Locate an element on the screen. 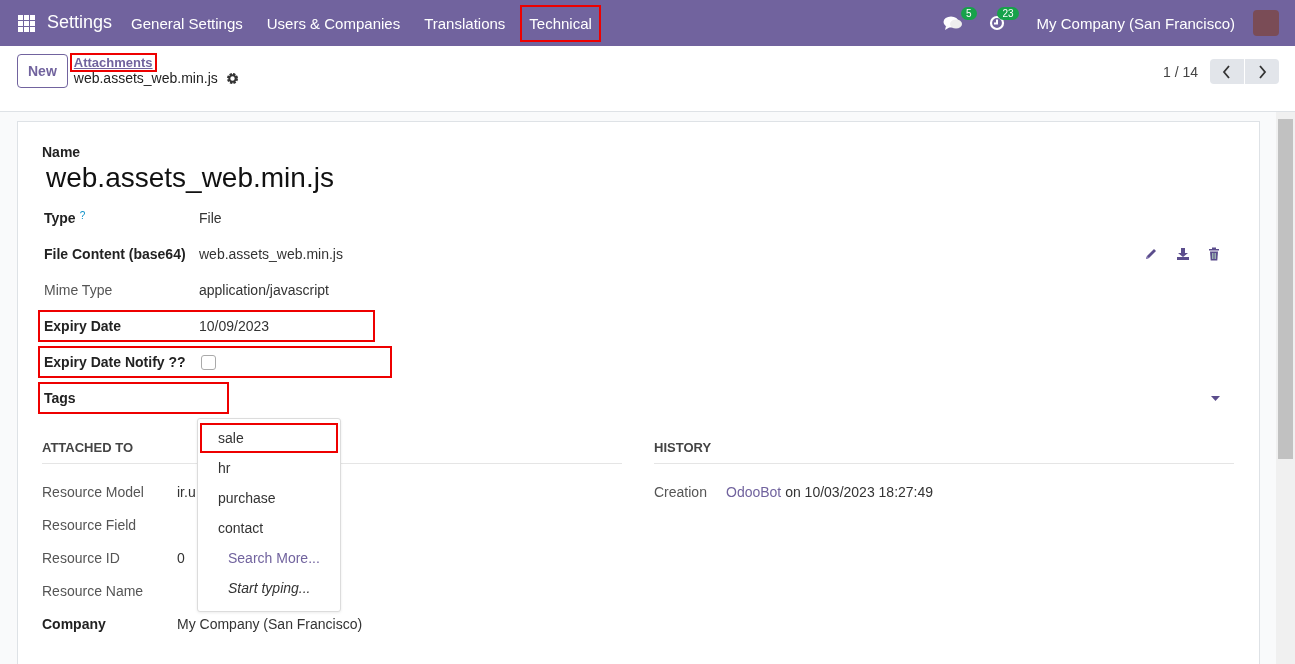 This screenshot has width=1295, height=664. field-label: Resource Name is located at coordinates (93, 591).